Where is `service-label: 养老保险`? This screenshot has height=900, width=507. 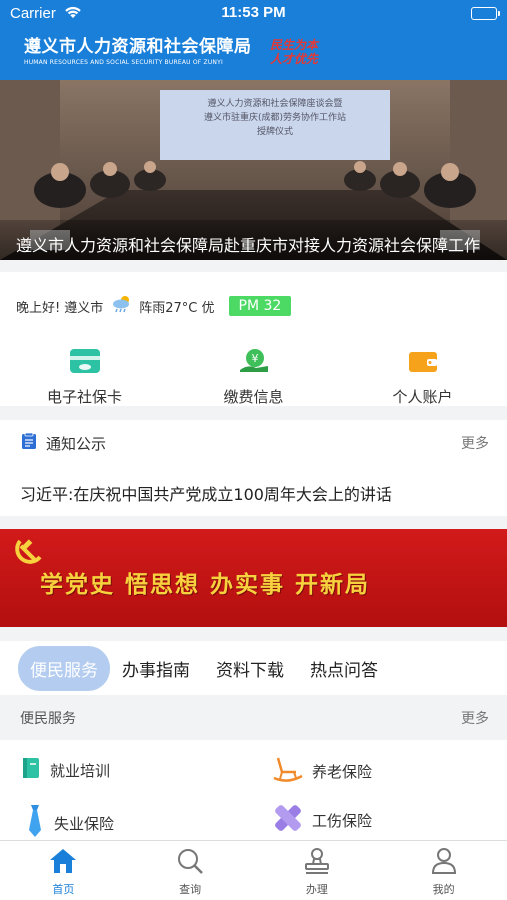 service-label: 养老保险 is located at coordinates (342, 771).